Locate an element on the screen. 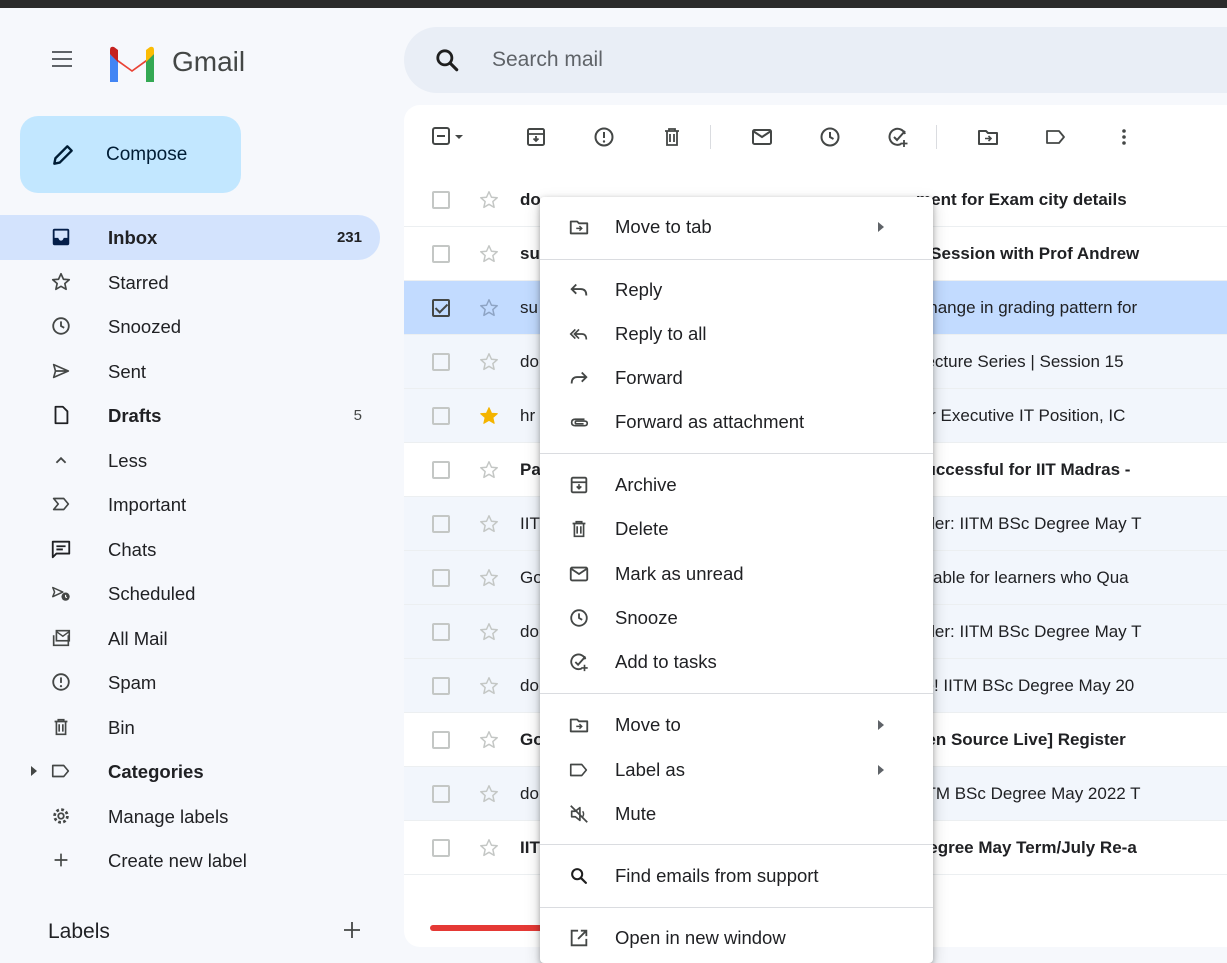  menu-item-label: Label as is located at coordinates (650, 769).